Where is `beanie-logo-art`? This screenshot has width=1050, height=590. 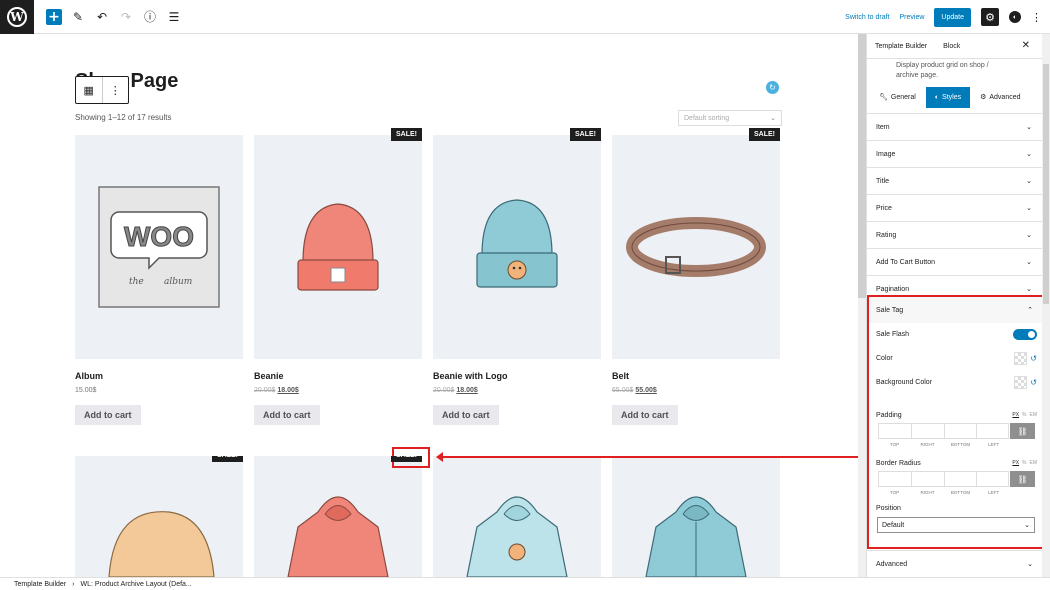 beanie-logo-art is located at coordinates (517, 243).